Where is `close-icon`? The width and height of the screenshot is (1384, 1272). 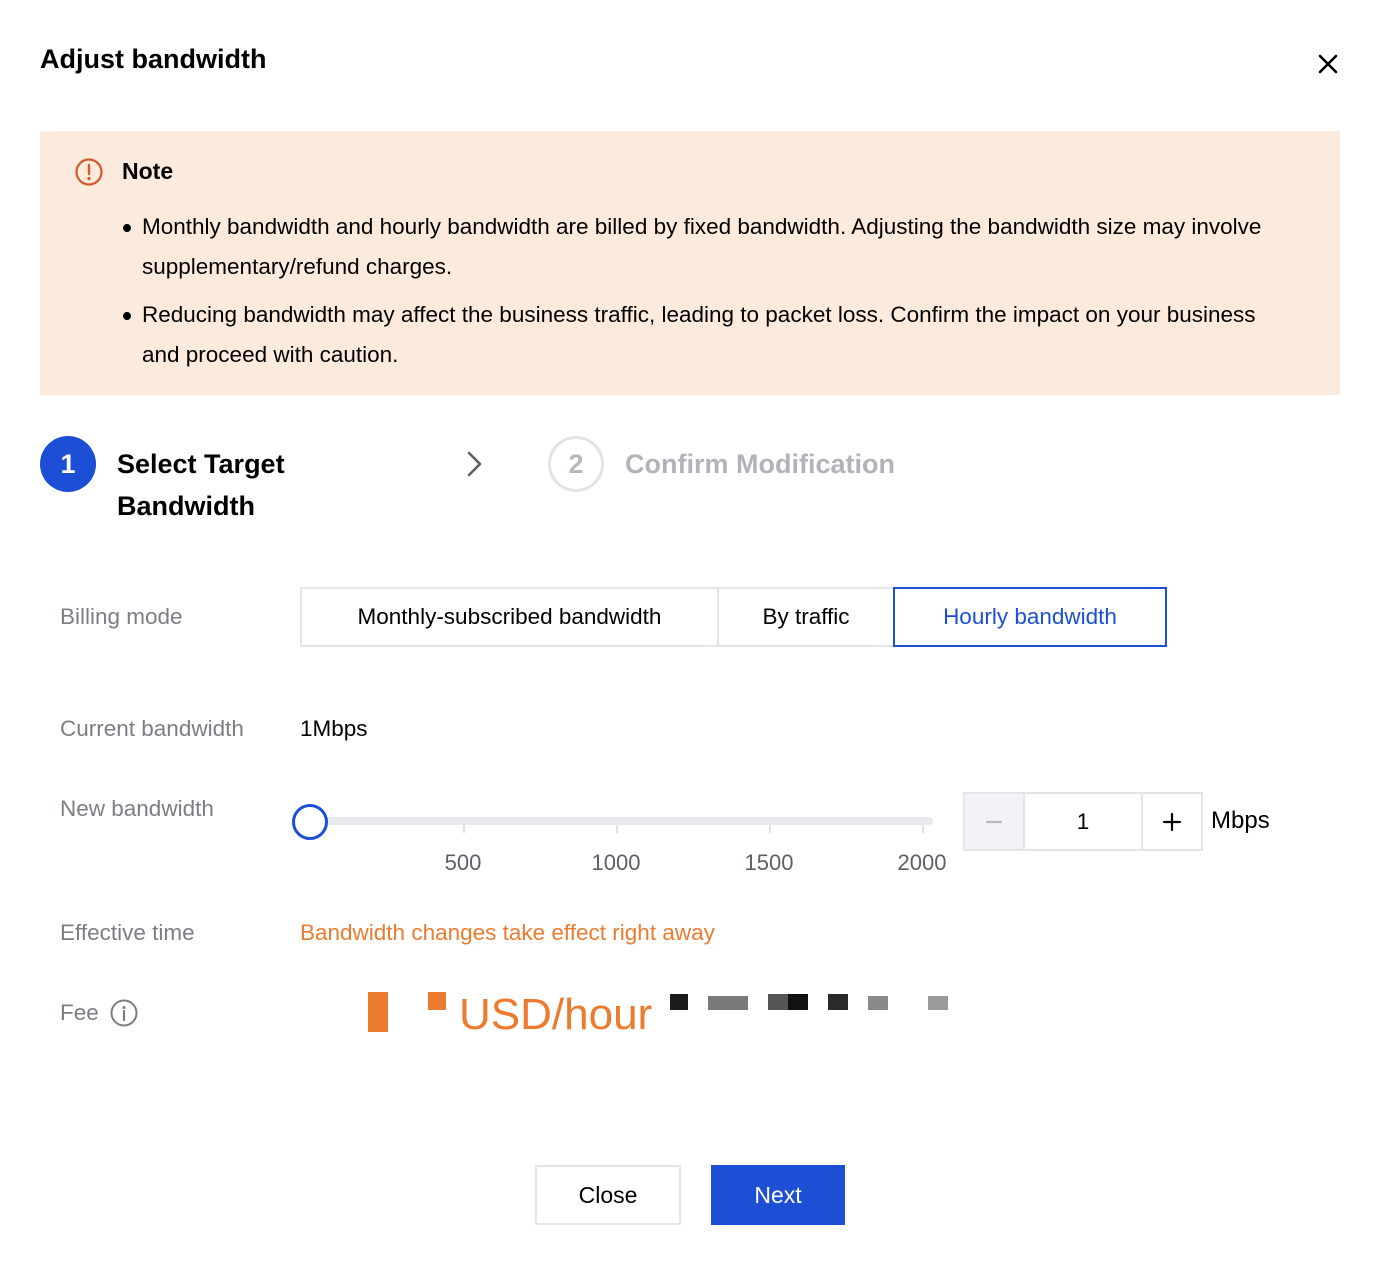
close-icon is located at coordinates (1328, 64).